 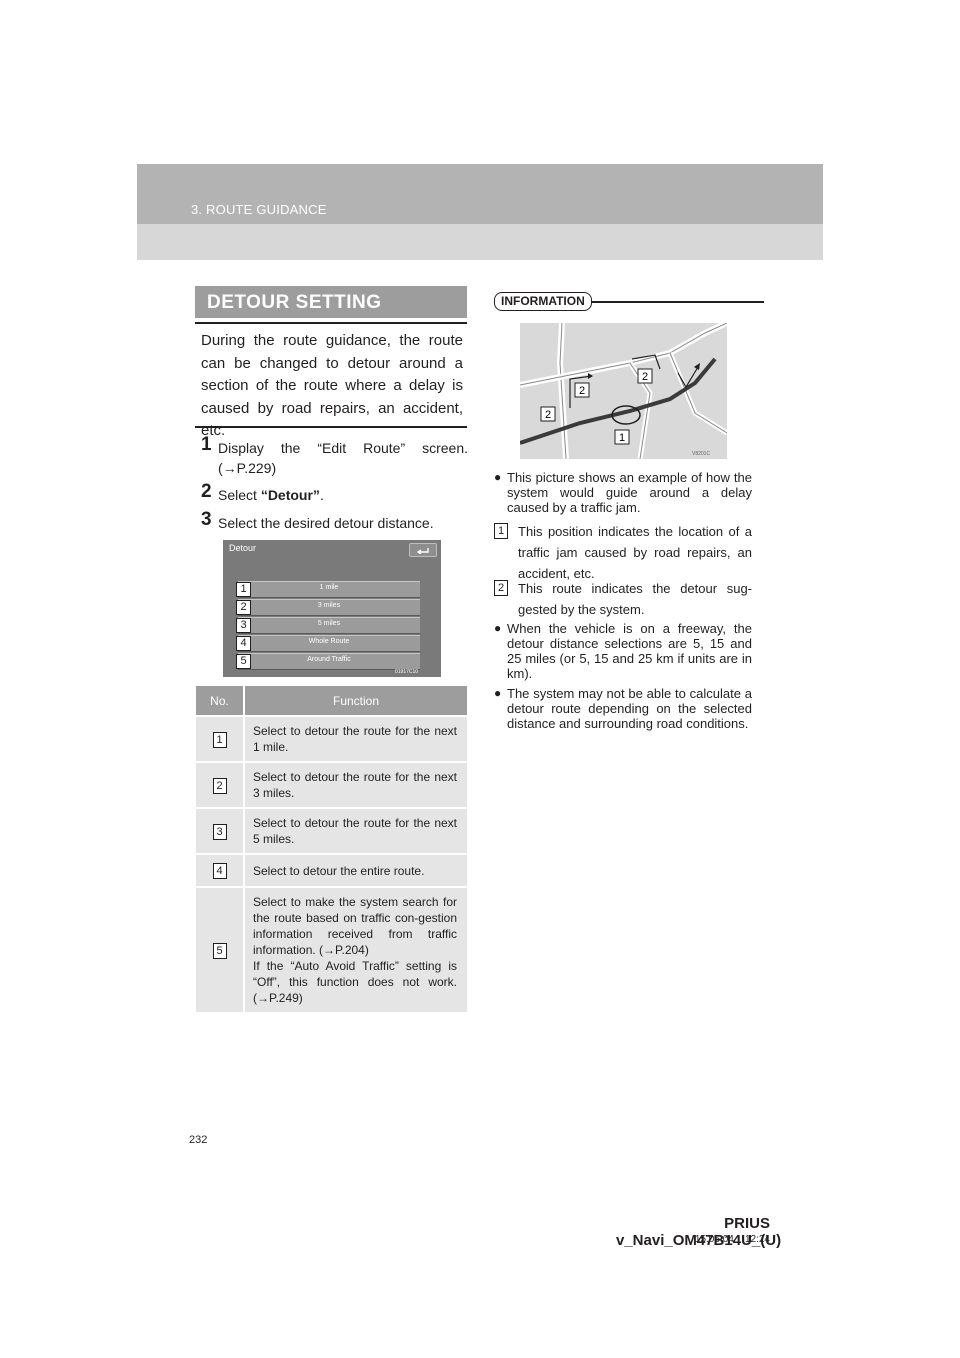 What do you see at coordinates (343, 495) in the screenshot?
I see `step-text: Select “Detour”.` at bounding box center [343, 495].